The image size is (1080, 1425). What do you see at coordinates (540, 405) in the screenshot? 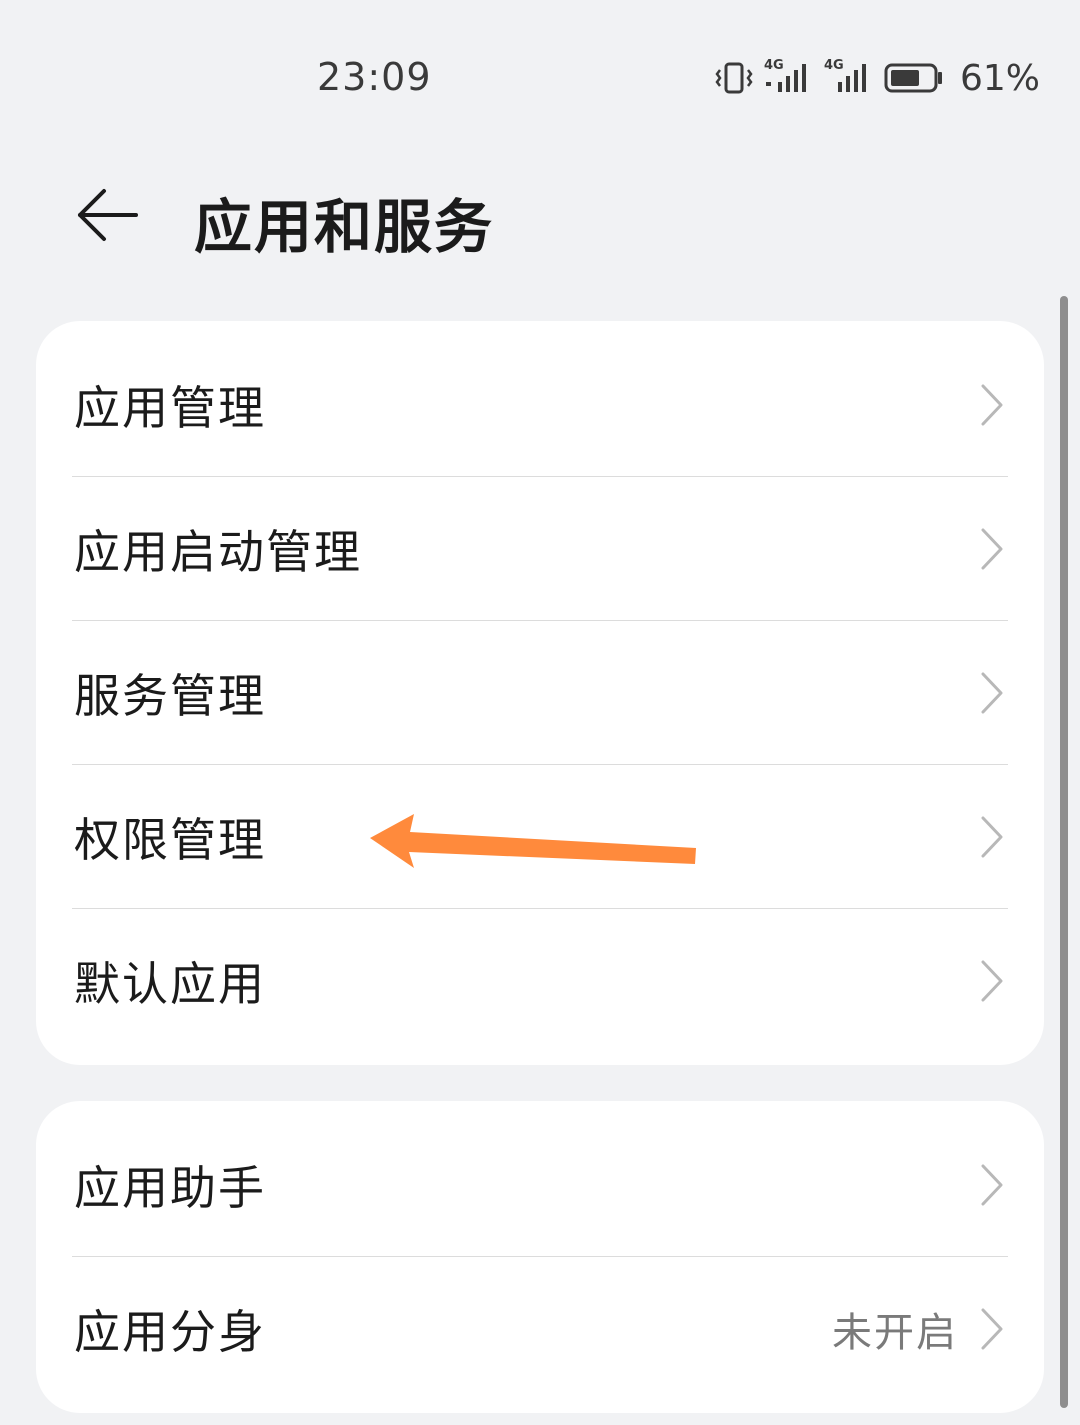
I see `list-item-app-management: 应用管理` at bounding box center [540, 405].